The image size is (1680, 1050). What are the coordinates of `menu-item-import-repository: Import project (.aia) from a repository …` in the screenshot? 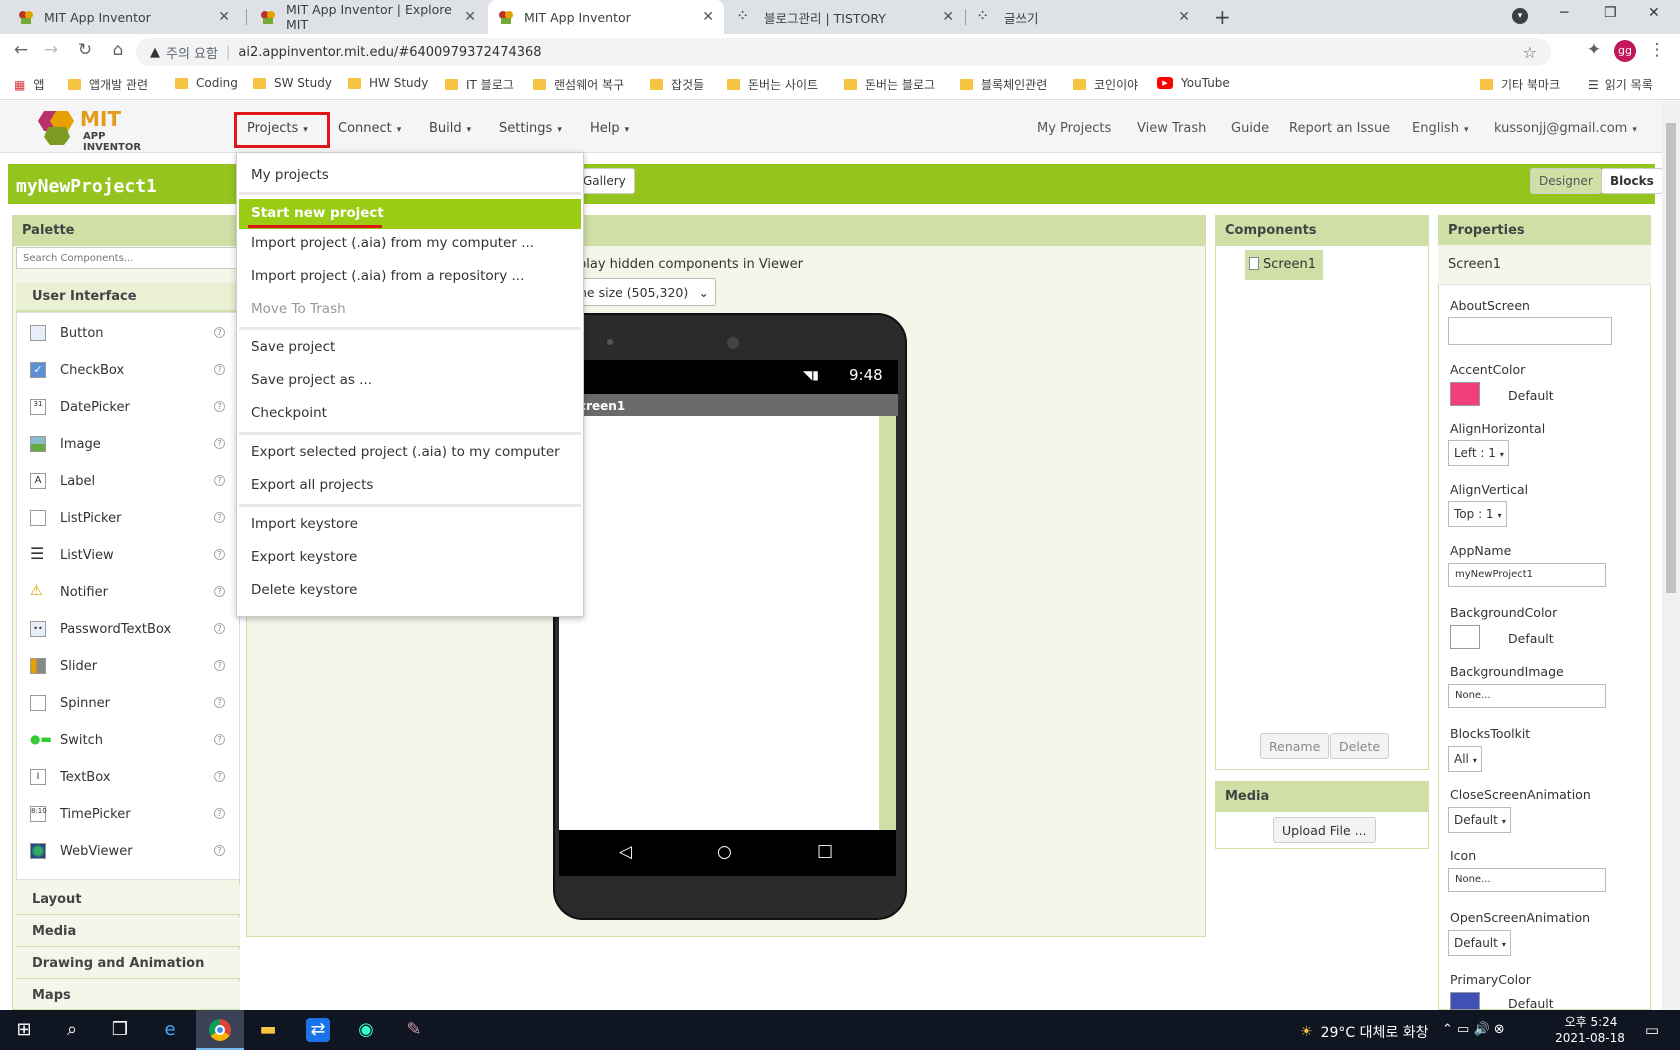 It's located at (387, 276).